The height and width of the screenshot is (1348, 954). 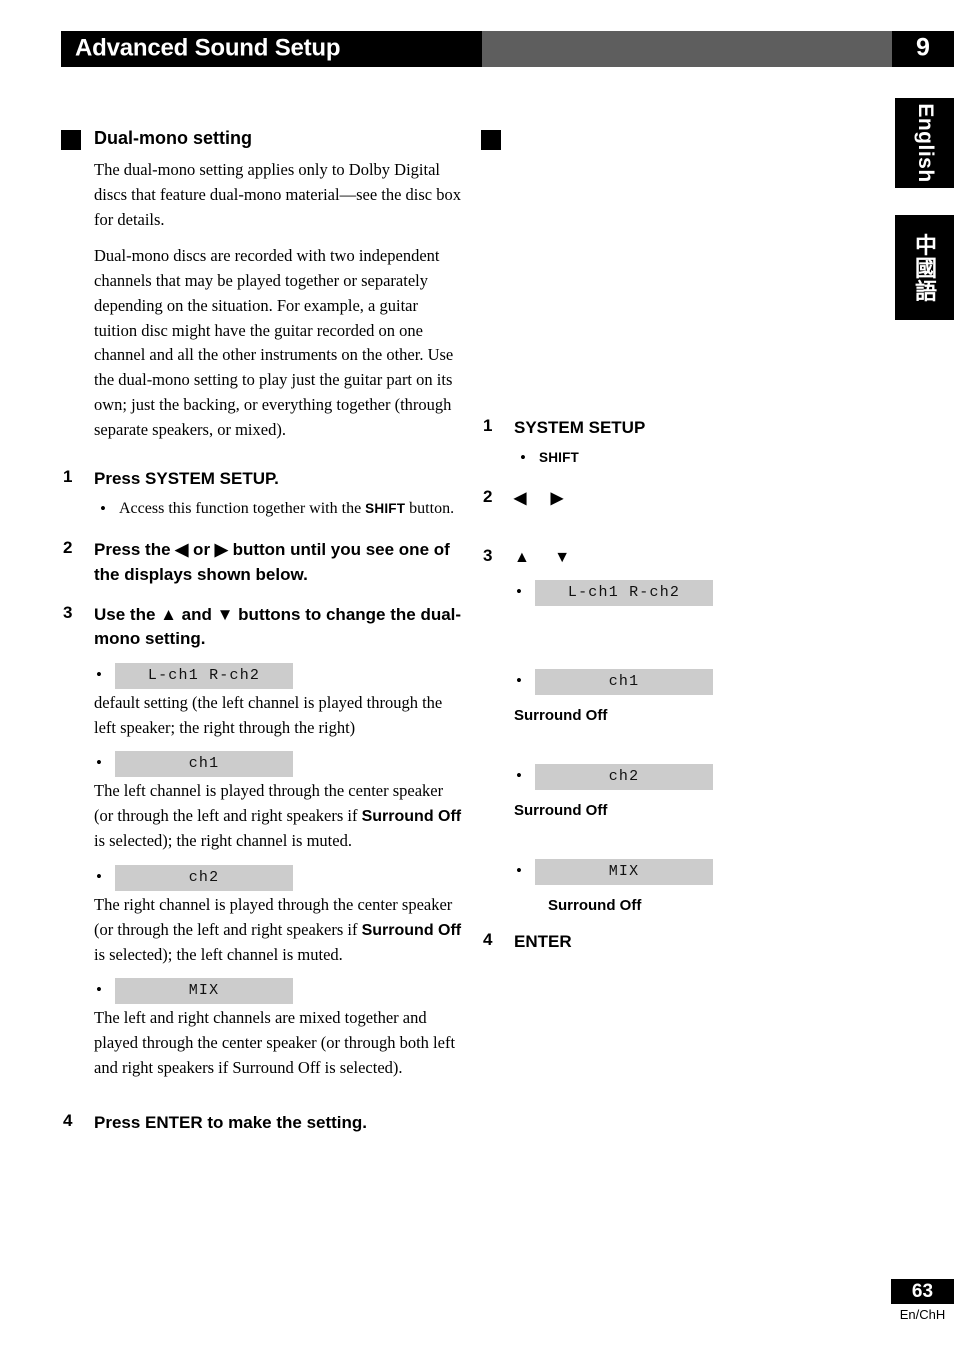 I want to click on right-step-4-number: 4, so click(x=488, y=940).